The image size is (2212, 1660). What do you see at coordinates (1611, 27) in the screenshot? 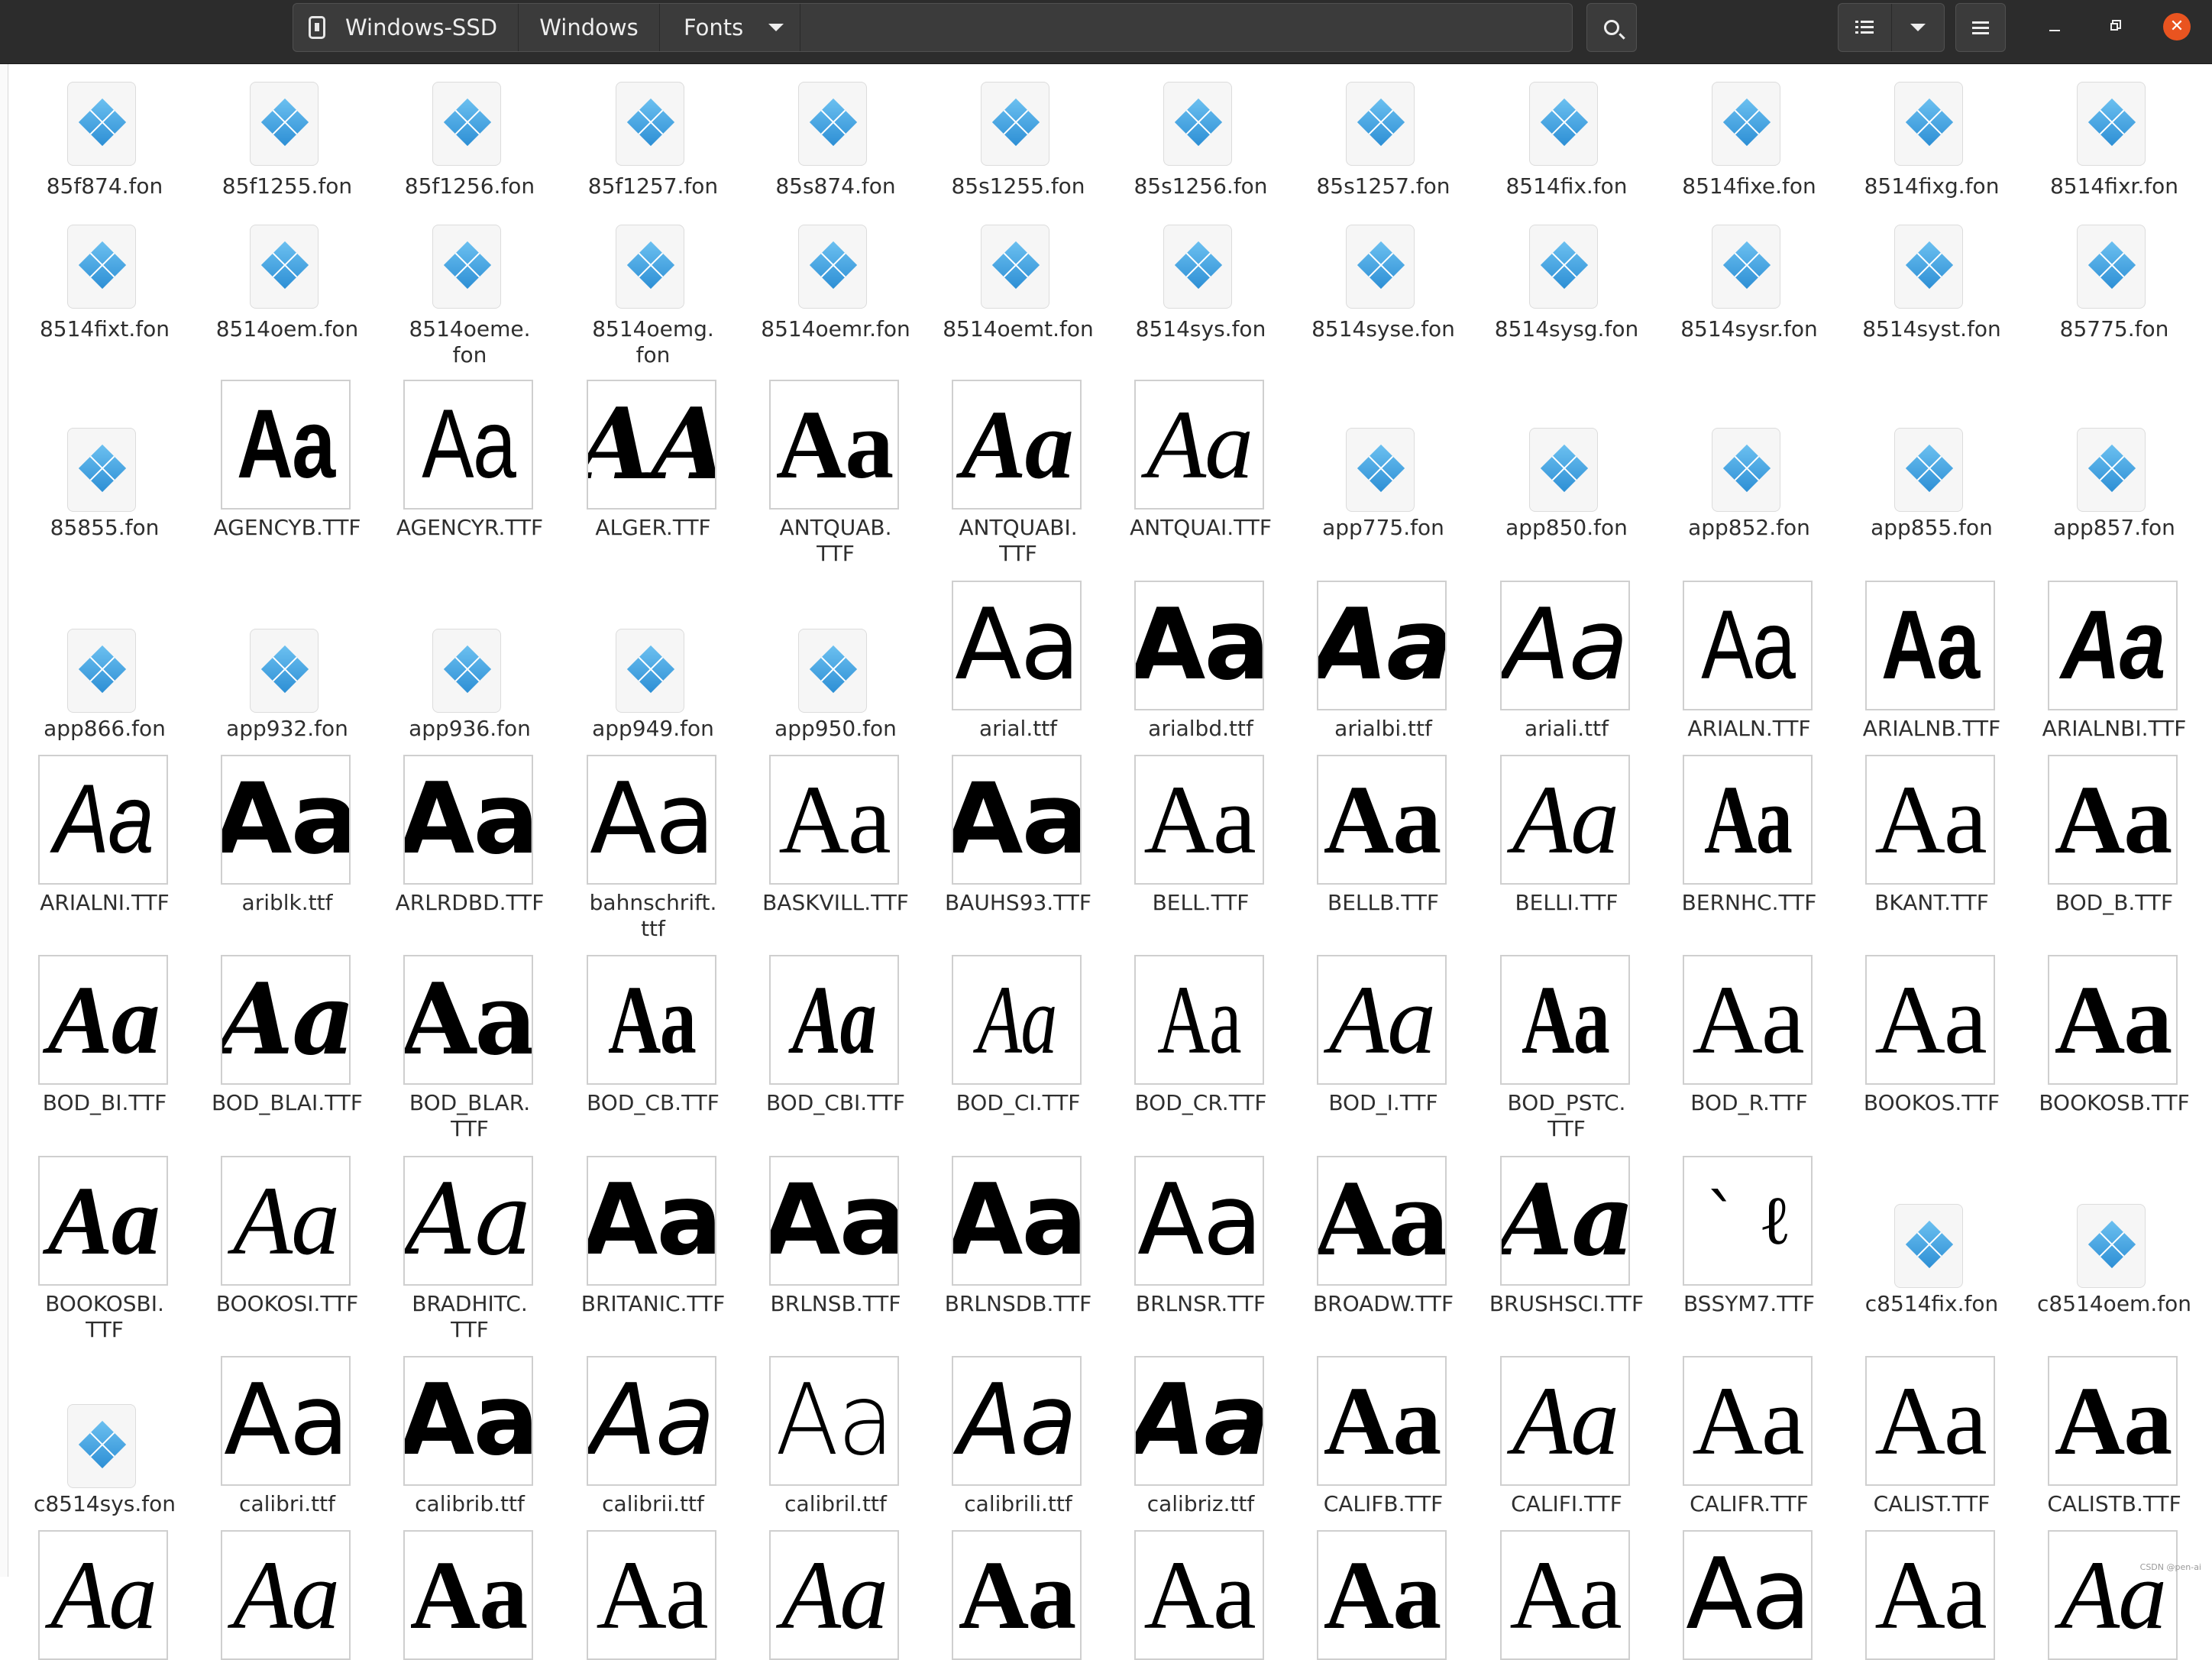
I see `search-button` at bounding box center [1611, 27].